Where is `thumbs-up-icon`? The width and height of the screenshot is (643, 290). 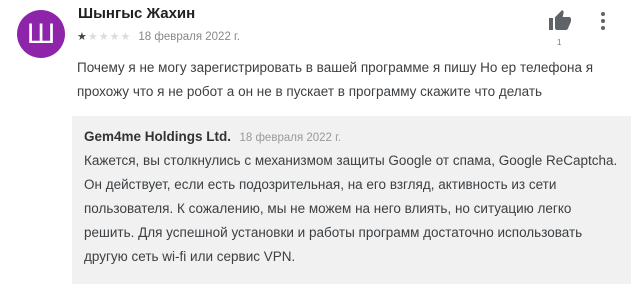
thumbs-up-icon is located at coordinates (560, 21).